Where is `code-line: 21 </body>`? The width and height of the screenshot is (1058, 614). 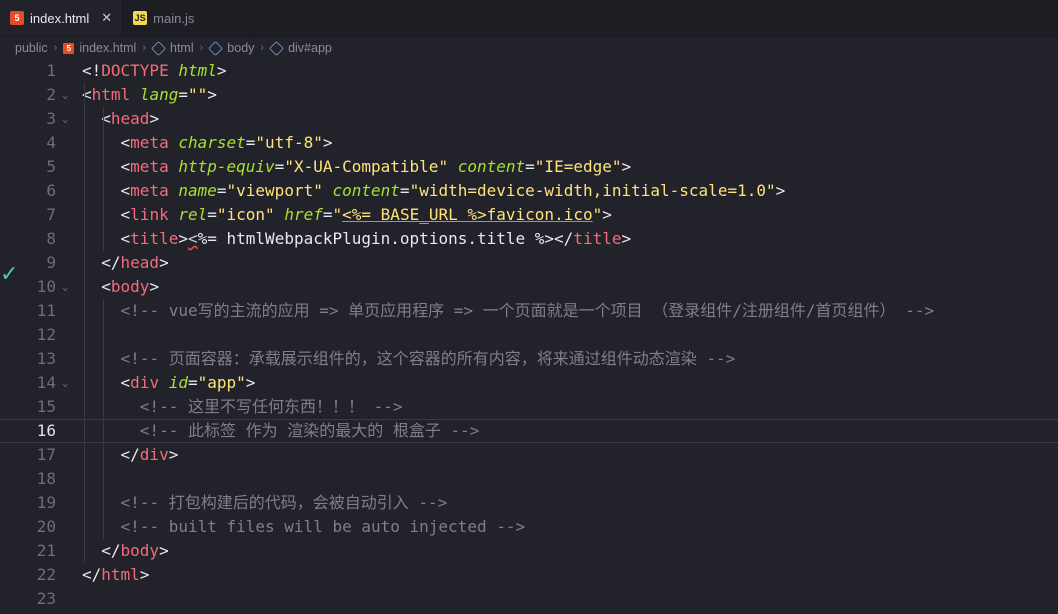 code-line: 21 </body> is located at coordinates (529, 551).